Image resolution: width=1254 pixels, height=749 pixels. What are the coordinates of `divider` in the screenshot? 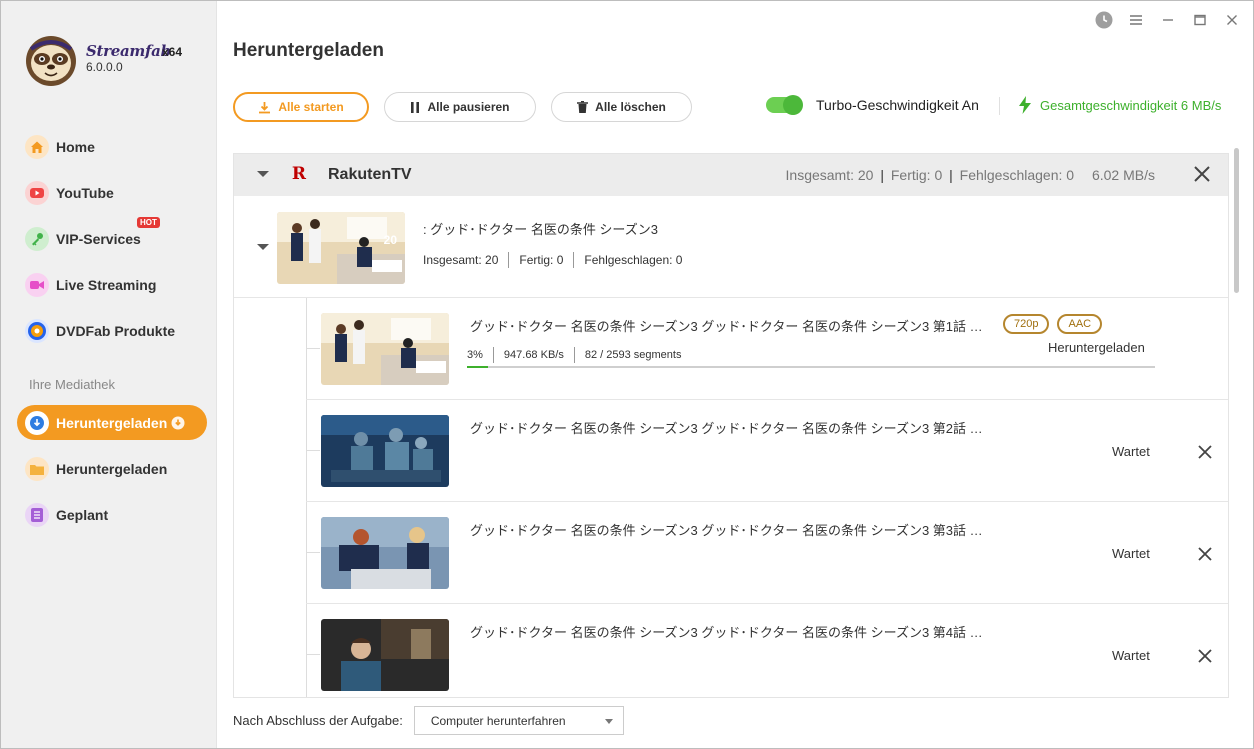 It's located at (999, 106).